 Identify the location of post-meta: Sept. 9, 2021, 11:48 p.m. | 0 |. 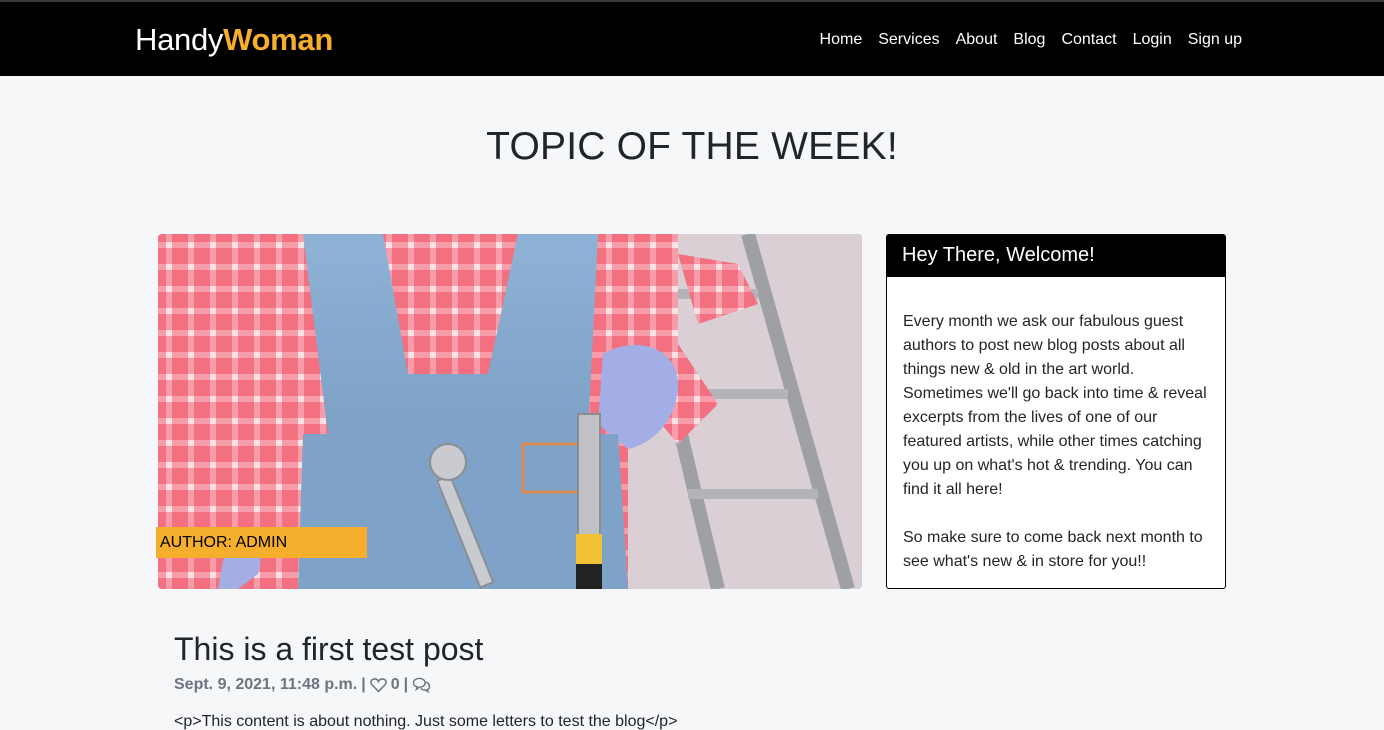
(302, 685).